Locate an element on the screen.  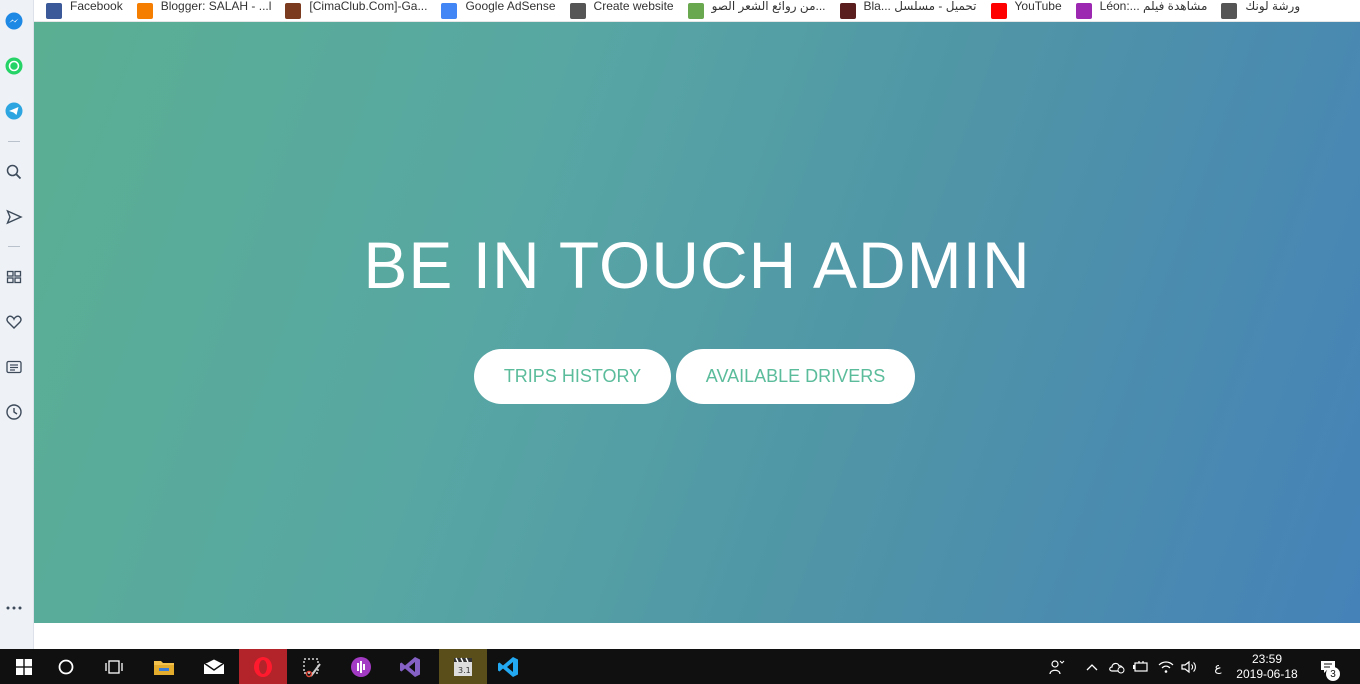
telegram-icon is located at coordinates (14, 111).